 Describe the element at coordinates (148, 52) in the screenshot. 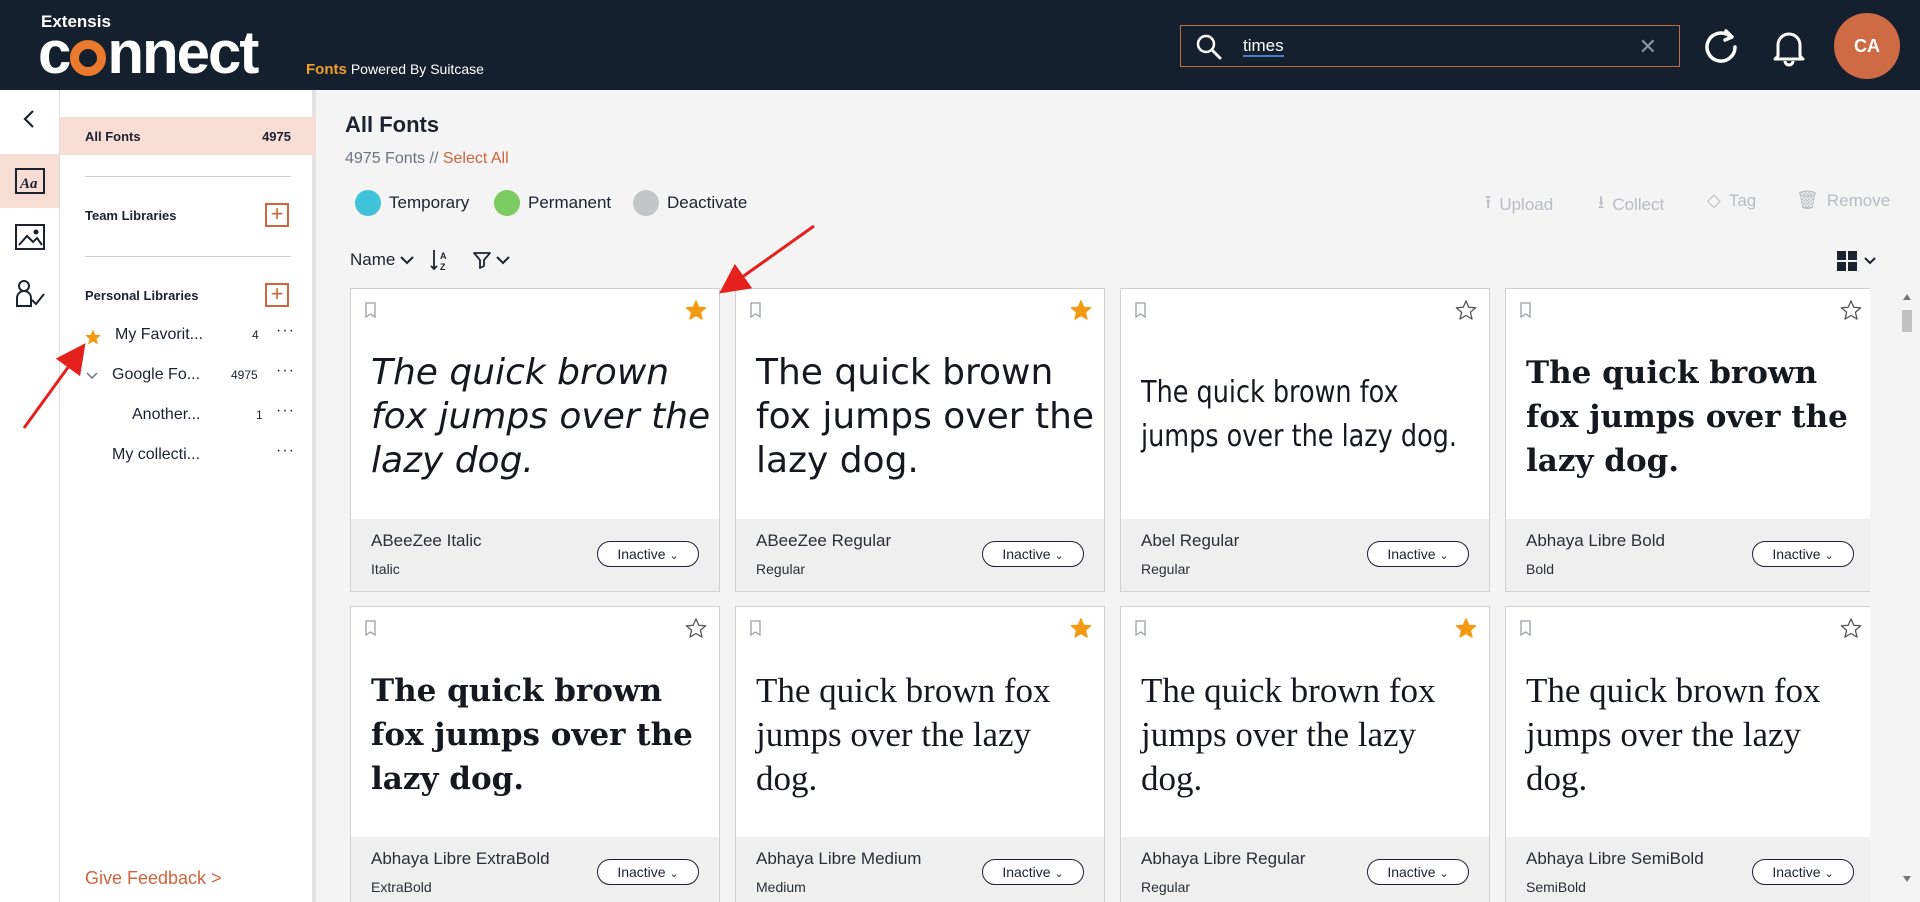

I see `brand-logo: c nnect` at that location.